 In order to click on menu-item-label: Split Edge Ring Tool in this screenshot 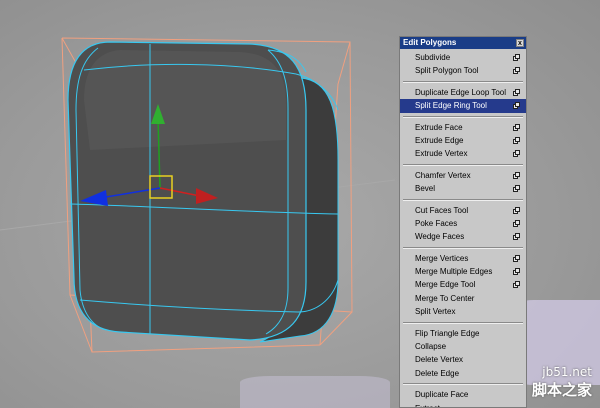, I will do `click(451, 106)`.